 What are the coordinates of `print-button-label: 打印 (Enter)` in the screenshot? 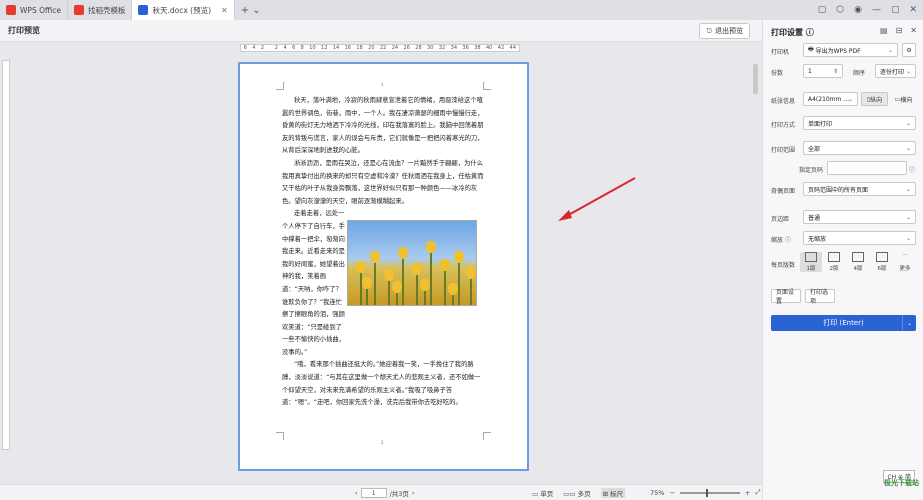 It's located at (843, 323).